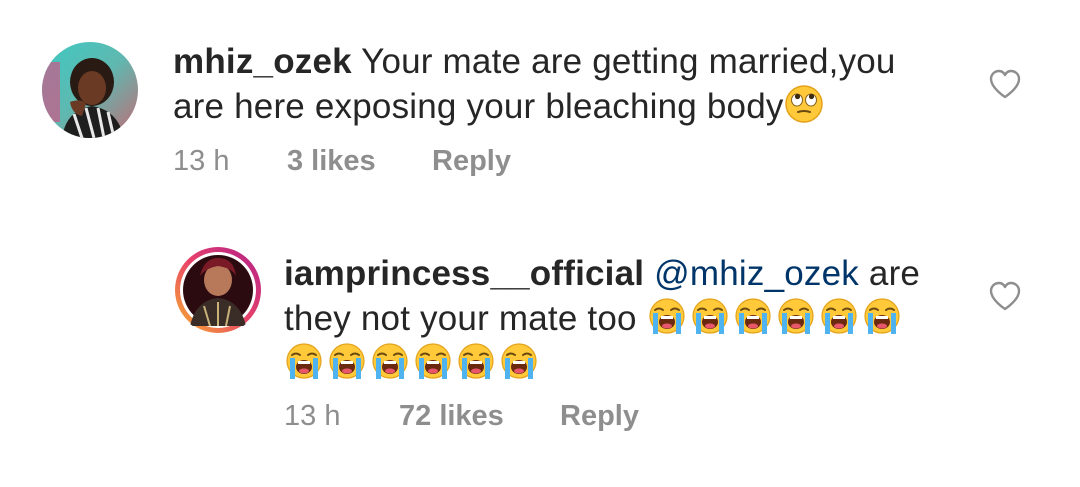  Describe the element at coordinates (464, 273) in the screenshot. I see `comment-username: iamprincess__official` at that location.